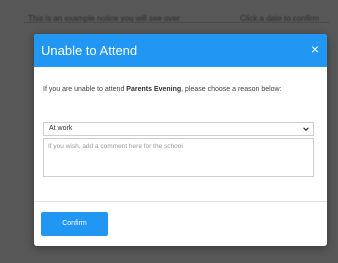  Describe the element at coordinates (177, 22) in the screenshot. I see `backdrop-divider` at that location.